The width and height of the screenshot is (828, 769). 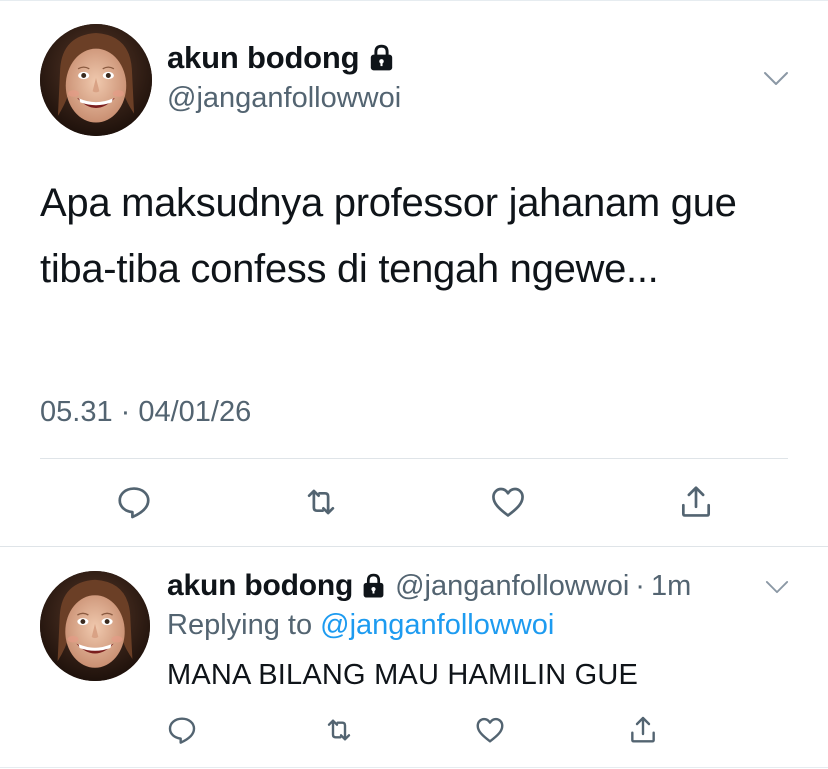 What do you see at coordinates (145, 412) in the screenshot?
I see `tweet-timestamp: 05.31 · 04/01/26` at bounding box center [145, 412].